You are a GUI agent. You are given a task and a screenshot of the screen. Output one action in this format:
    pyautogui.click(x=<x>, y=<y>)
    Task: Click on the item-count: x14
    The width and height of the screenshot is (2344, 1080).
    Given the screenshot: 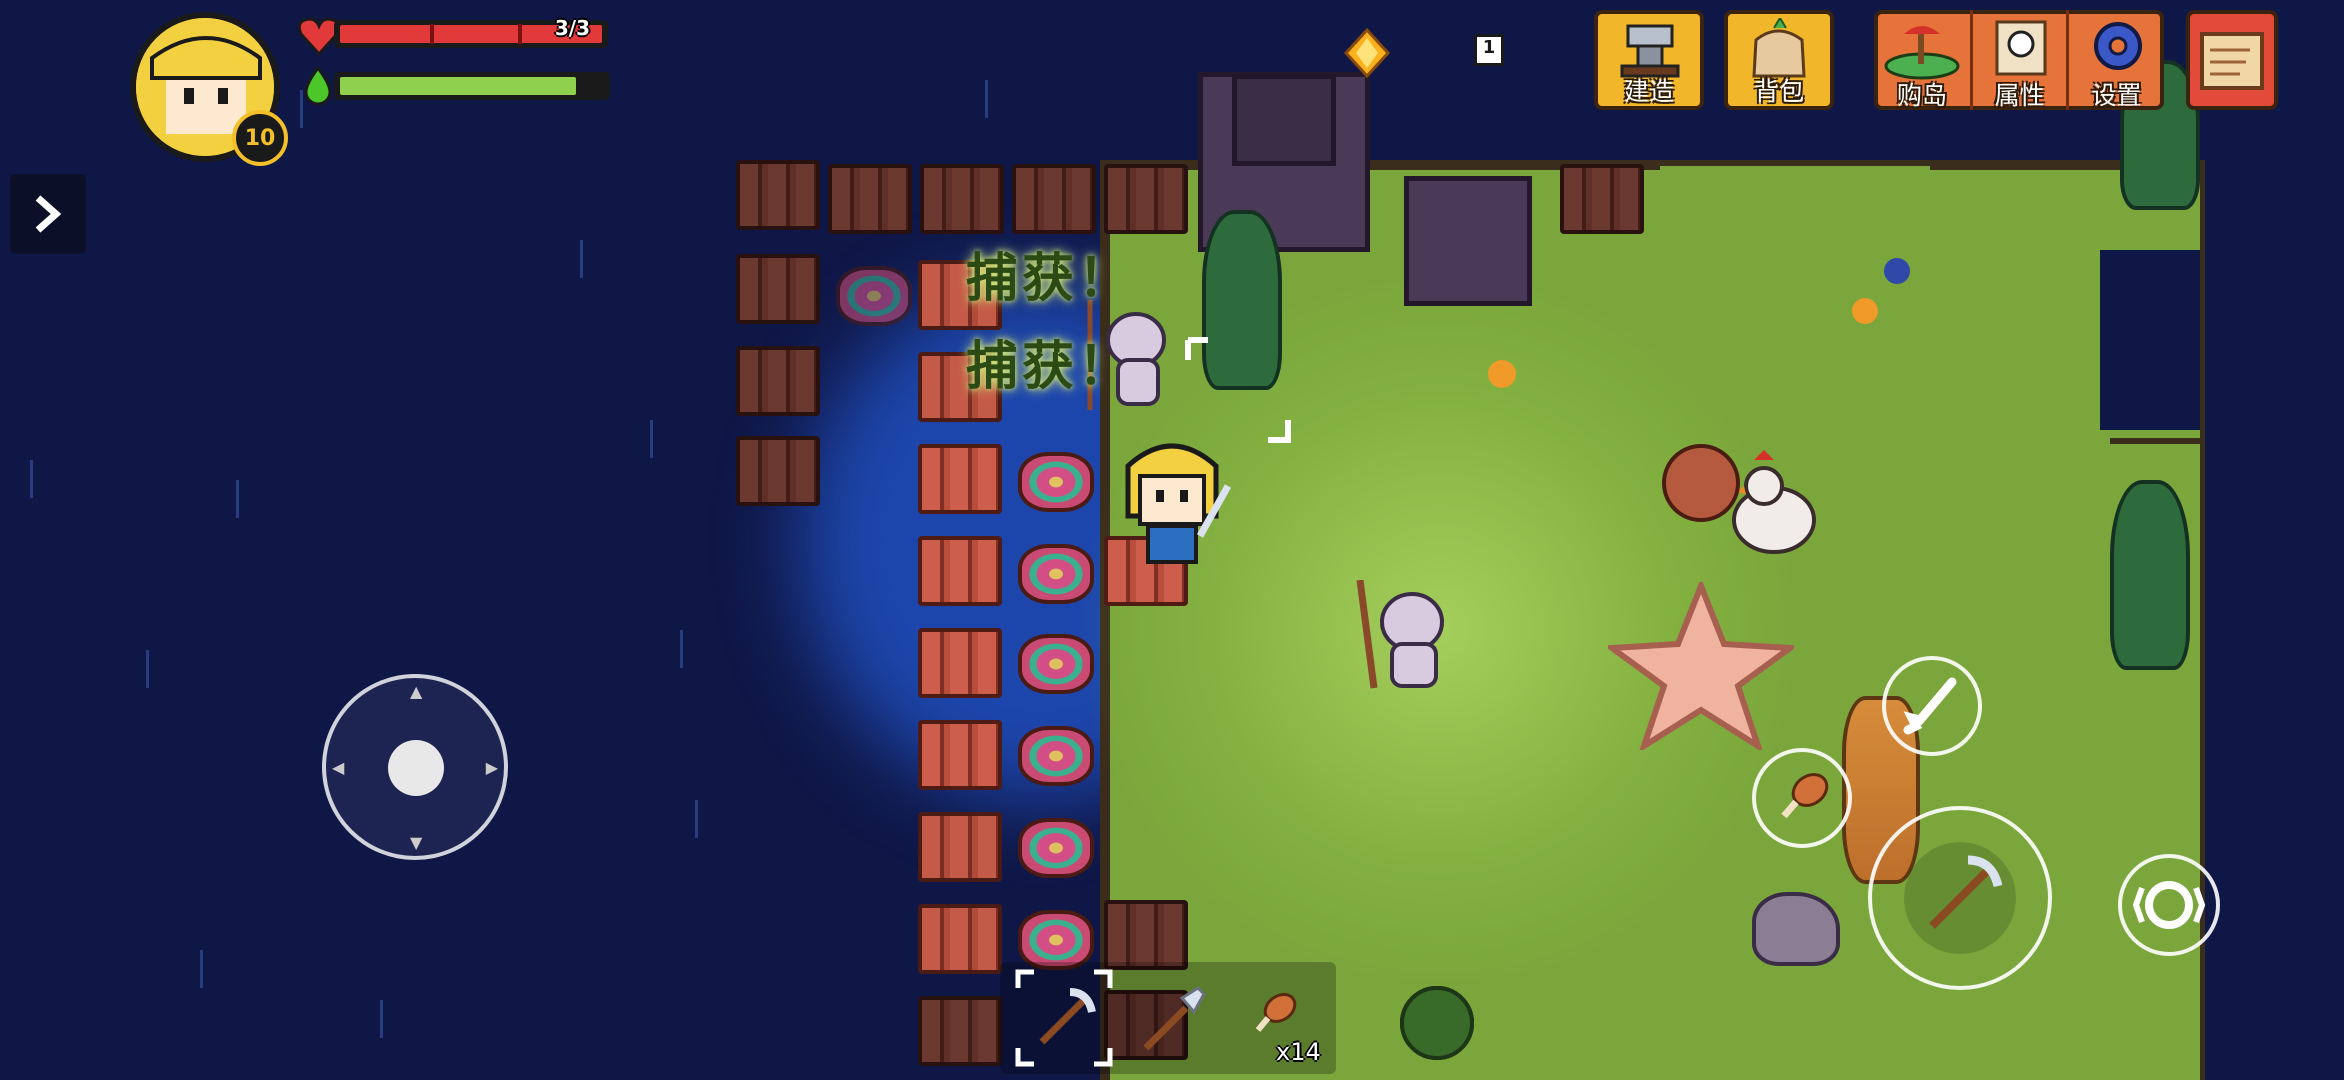 What is the action you would take?
    pyautogui.click(x=1298, y=1052)
    